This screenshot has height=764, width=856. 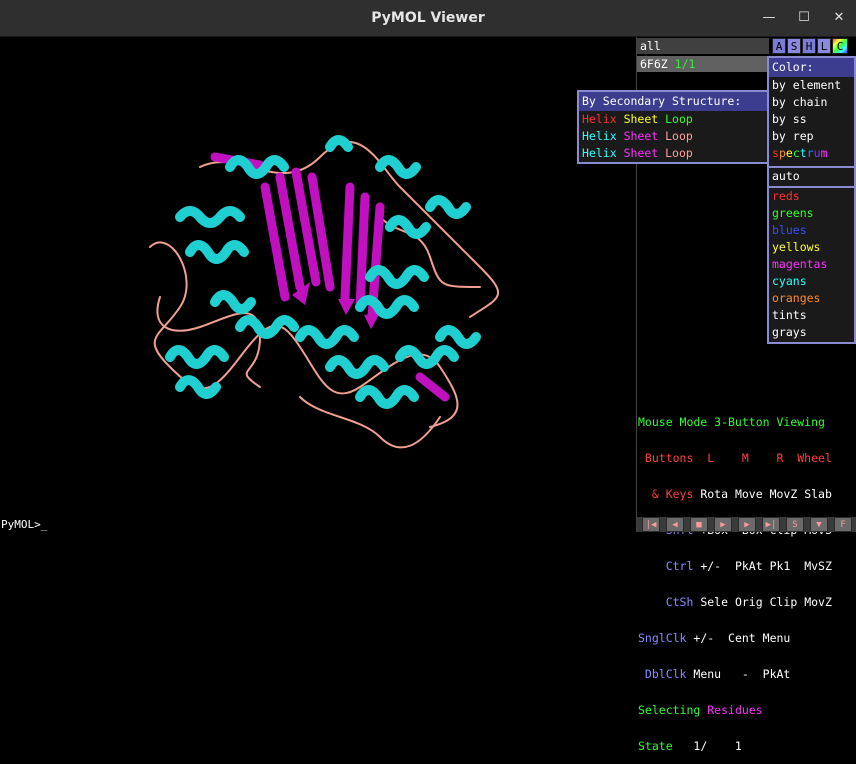 What do you see at coordinates (811, 281) in the screenshot?
I see `color-group-cyans: cyans` at bounding box center [811, 281].